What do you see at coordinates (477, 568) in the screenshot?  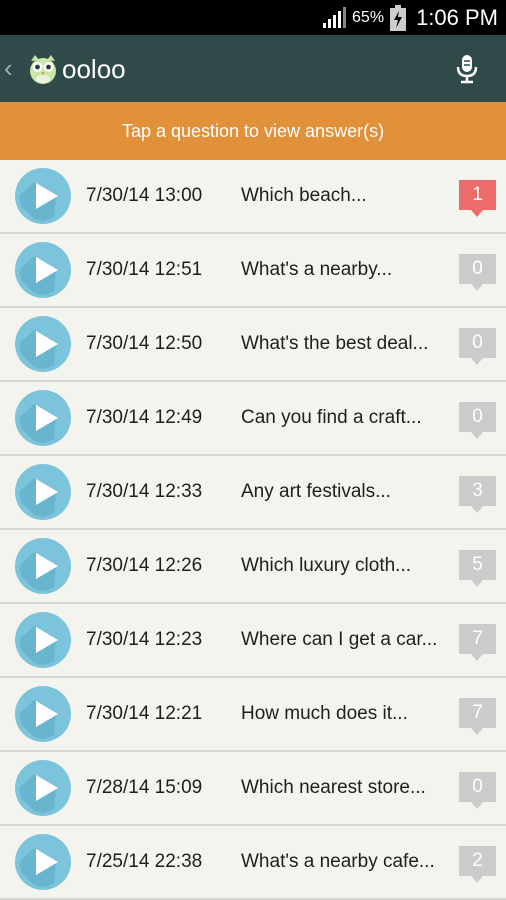 I see `answer-count-badge: 5` at bounding box center [477, 568].